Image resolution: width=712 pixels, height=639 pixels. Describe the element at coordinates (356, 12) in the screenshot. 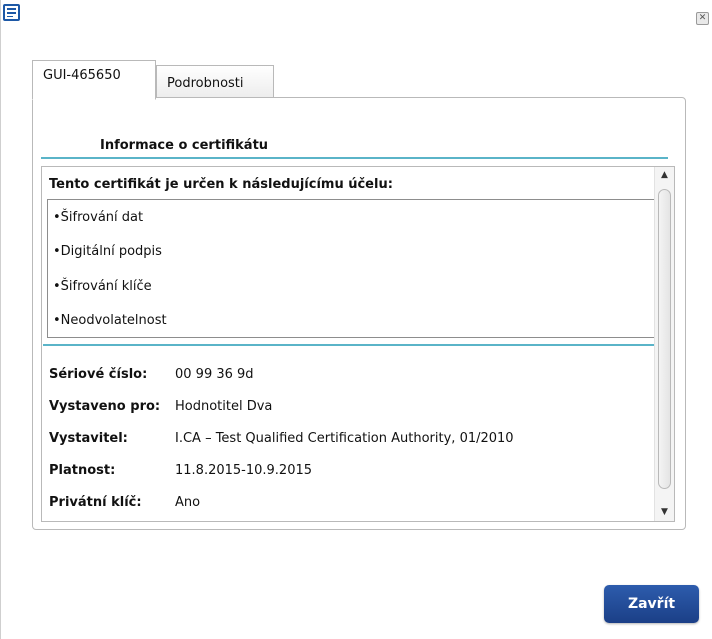

I see `title-bar: ✕` at that location.